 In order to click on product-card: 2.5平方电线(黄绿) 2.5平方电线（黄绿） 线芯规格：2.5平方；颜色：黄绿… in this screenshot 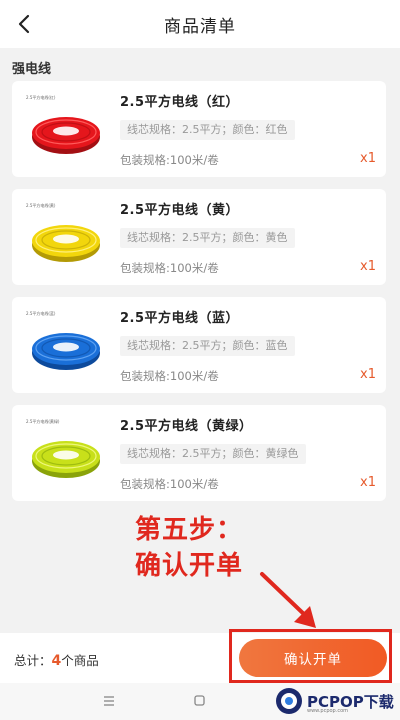, I will do `click(199, 453)`.